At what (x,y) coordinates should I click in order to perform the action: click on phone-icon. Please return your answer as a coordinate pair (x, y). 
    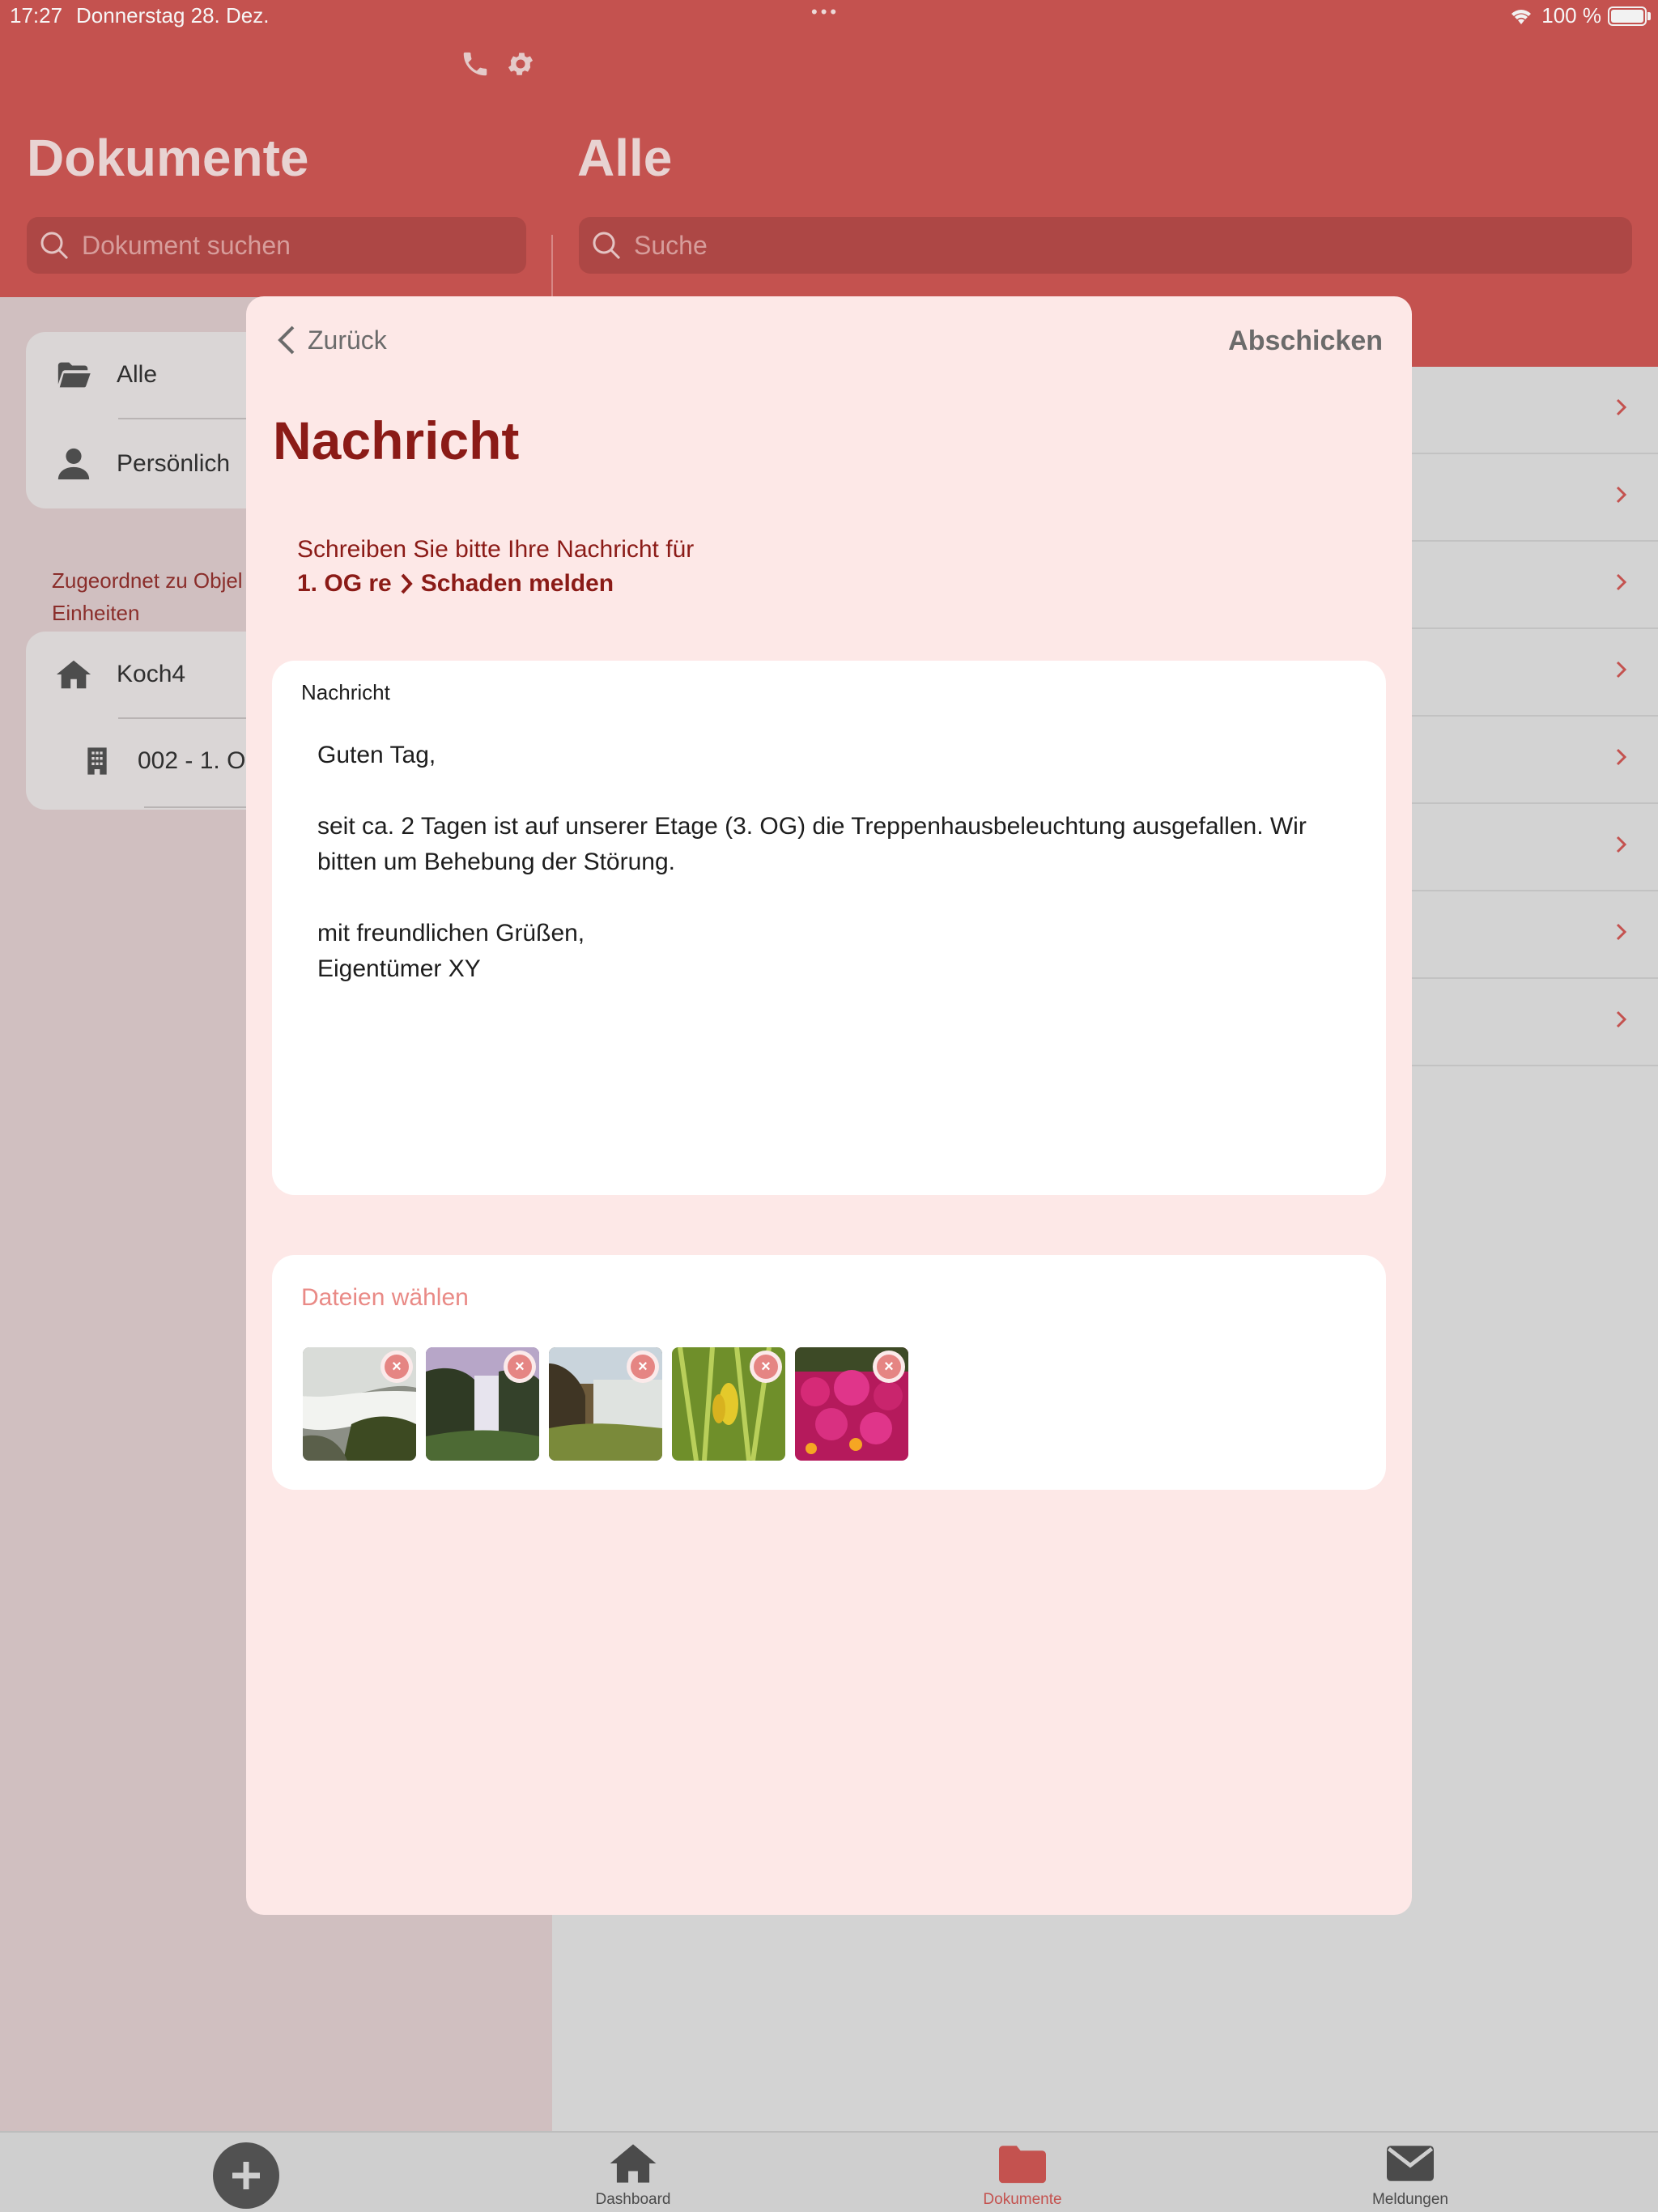
    Looking at the image, I should click on (475, 64).